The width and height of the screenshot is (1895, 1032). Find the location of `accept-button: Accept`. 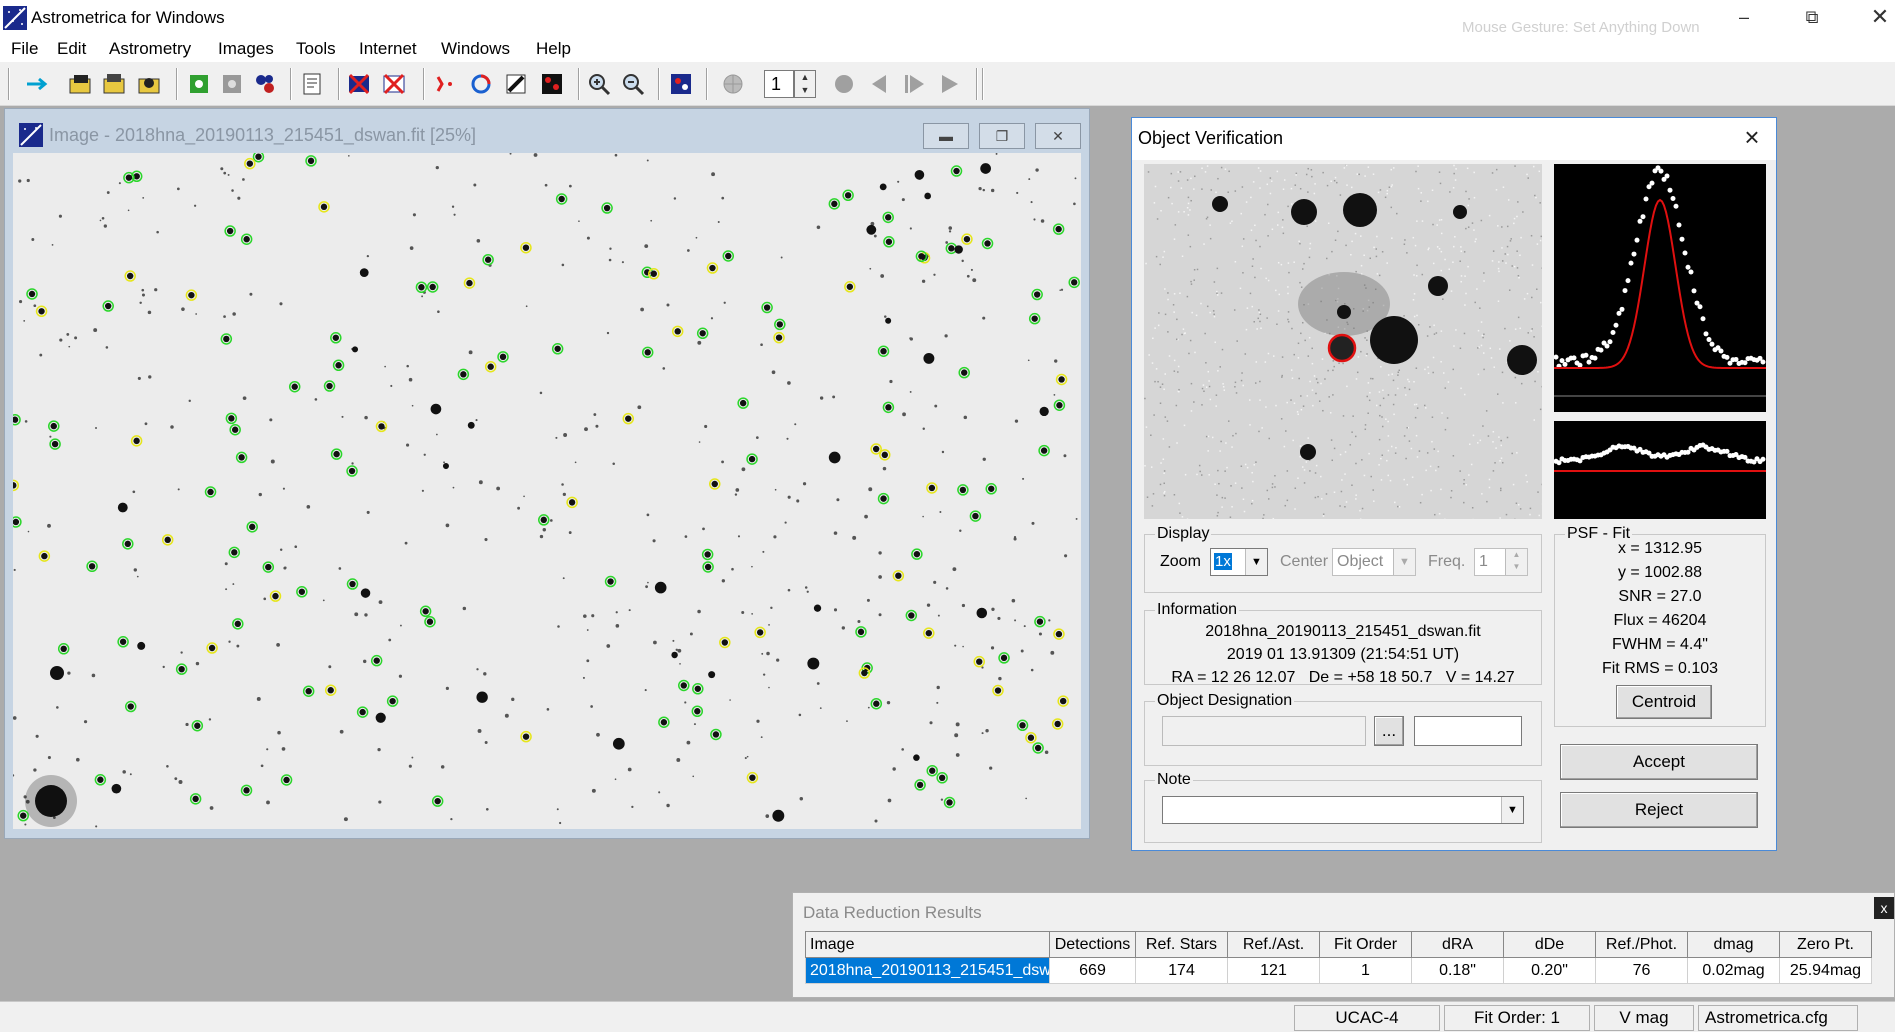

accept-button: Accept is located at coordinates (1659, 762).